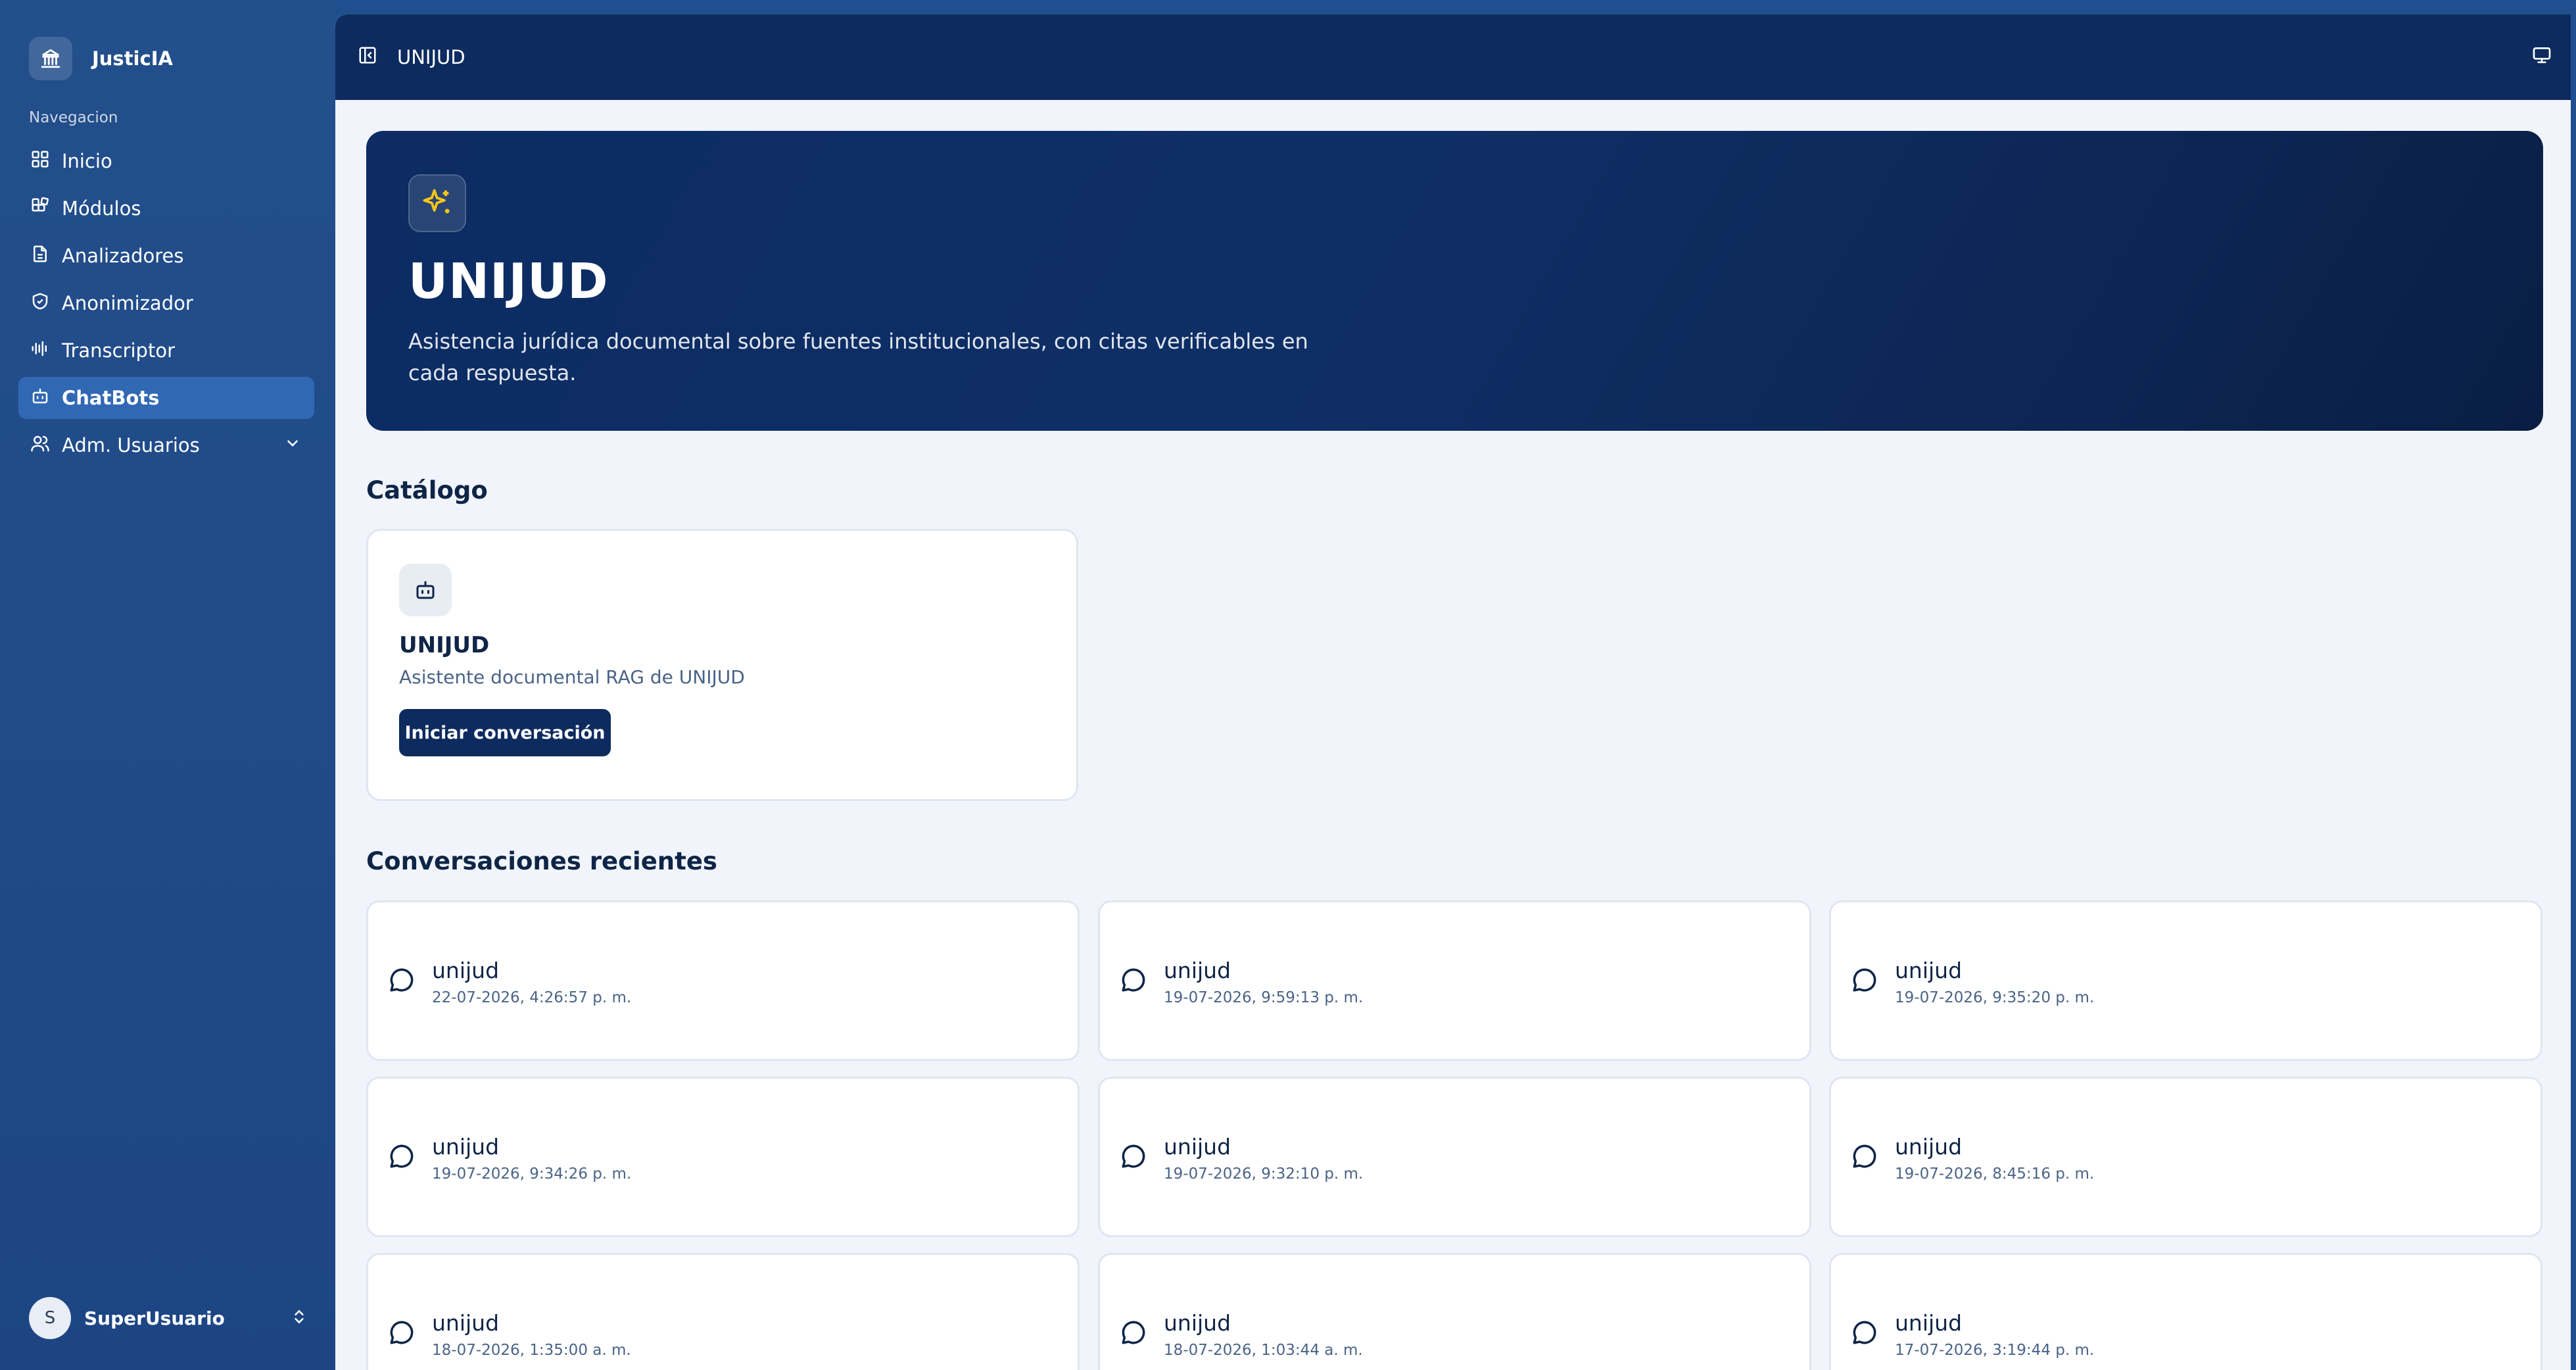 The height and width of the screenshot is (1370, 2576). I want to click on monitor-icon, so click(2541, 57).